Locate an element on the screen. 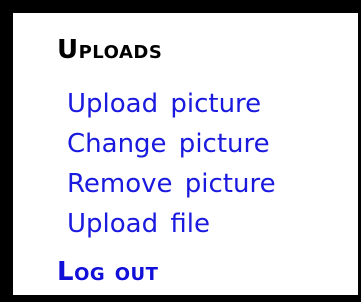 The height and width of the screenshot is (302, 361). upload-picture-link: Upload picture is located at coordinates (164, 104).